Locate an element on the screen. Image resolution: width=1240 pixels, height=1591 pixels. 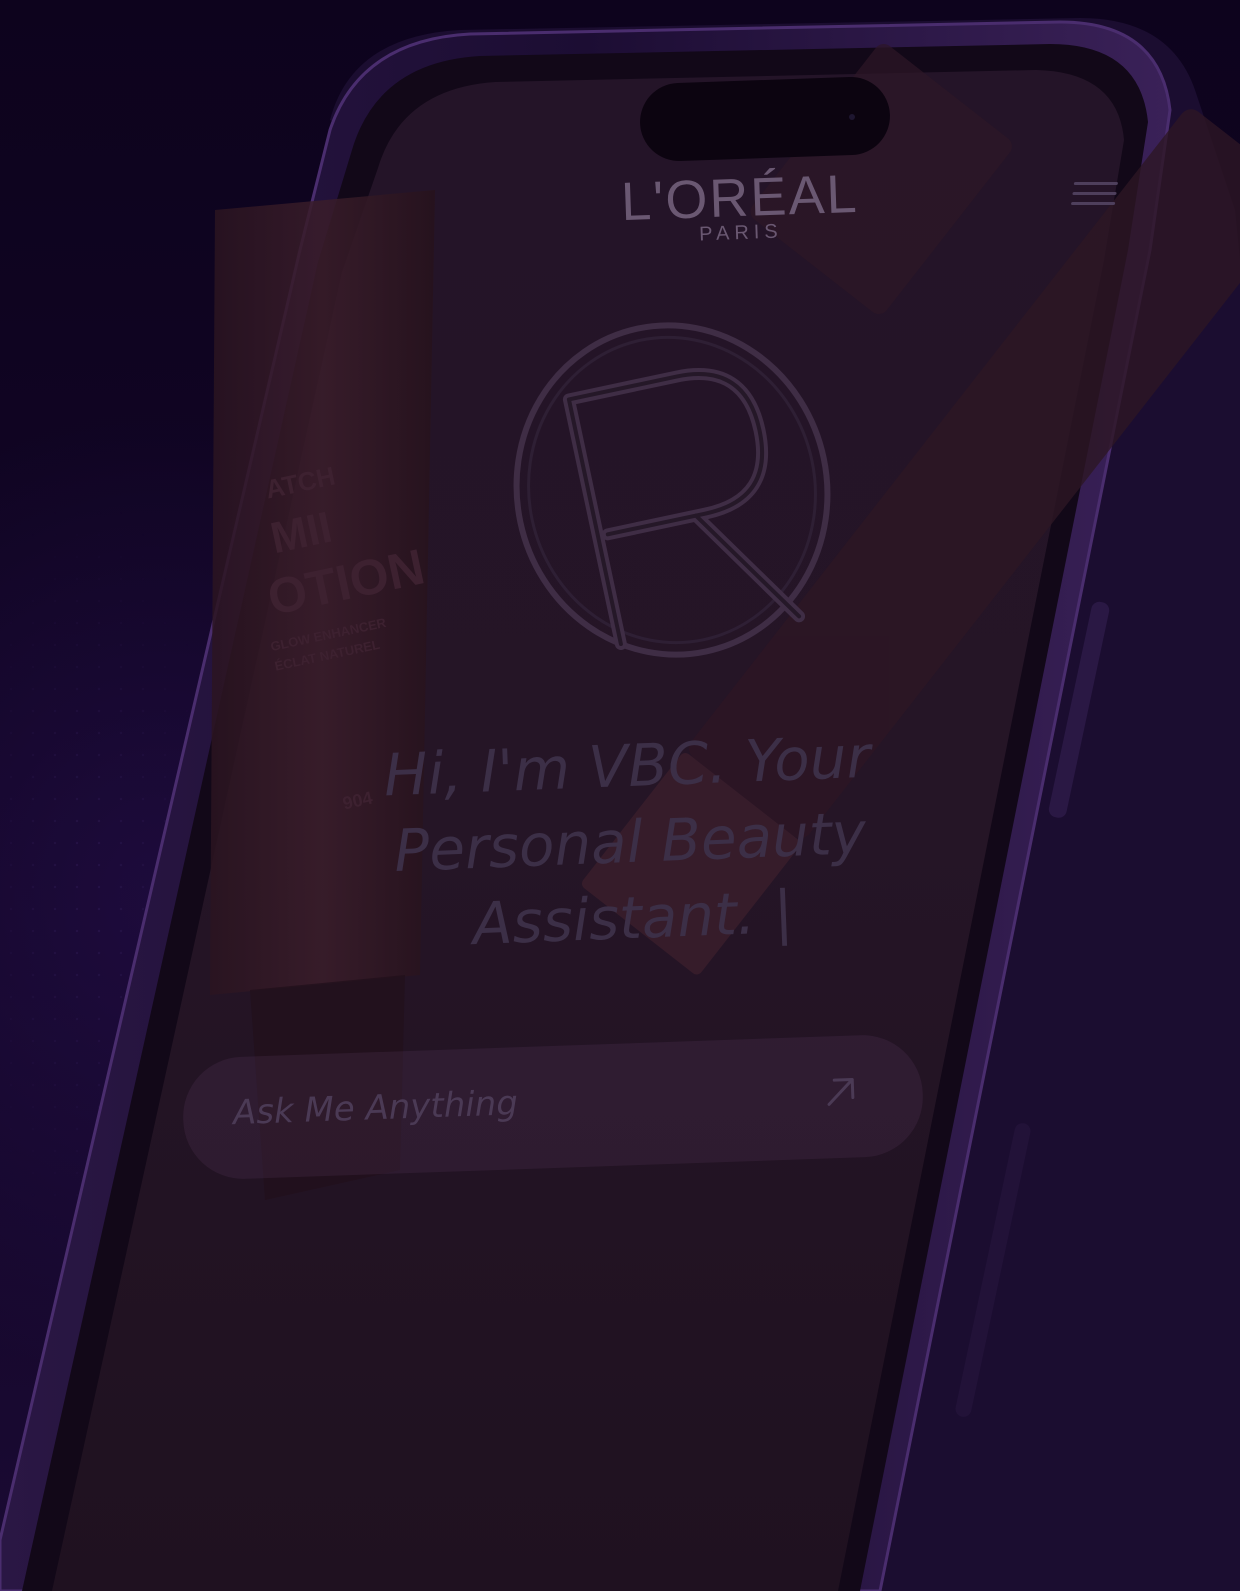
loreal-paris-logo: L'ORÉAL PARIS is located at coordinates (740, 206).